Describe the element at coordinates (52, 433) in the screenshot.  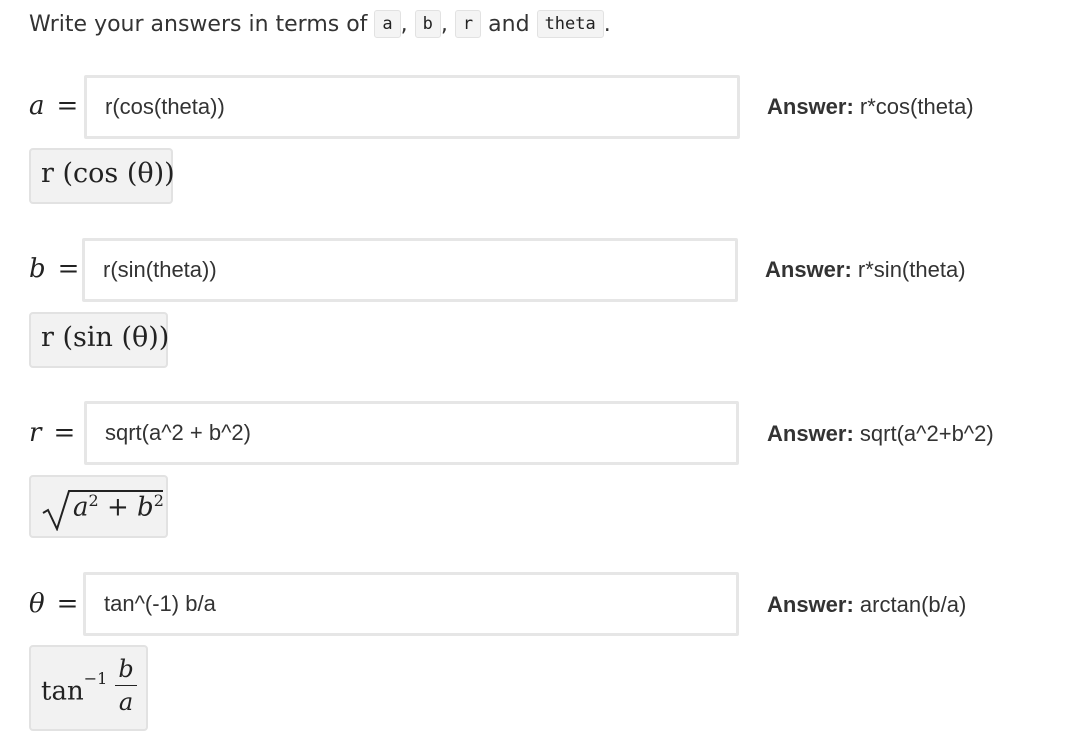
I see `label-r: r =` at that location.